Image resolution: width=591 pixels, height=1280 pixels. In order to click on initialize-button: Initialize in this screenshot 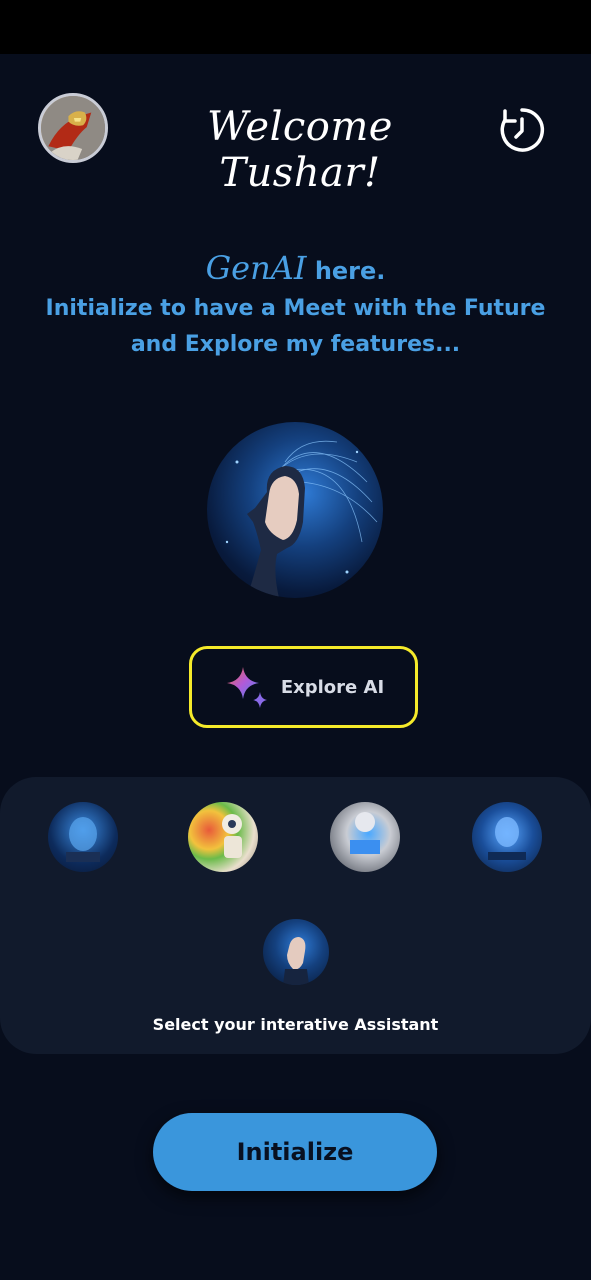, I will do `click(295, 1152)`.